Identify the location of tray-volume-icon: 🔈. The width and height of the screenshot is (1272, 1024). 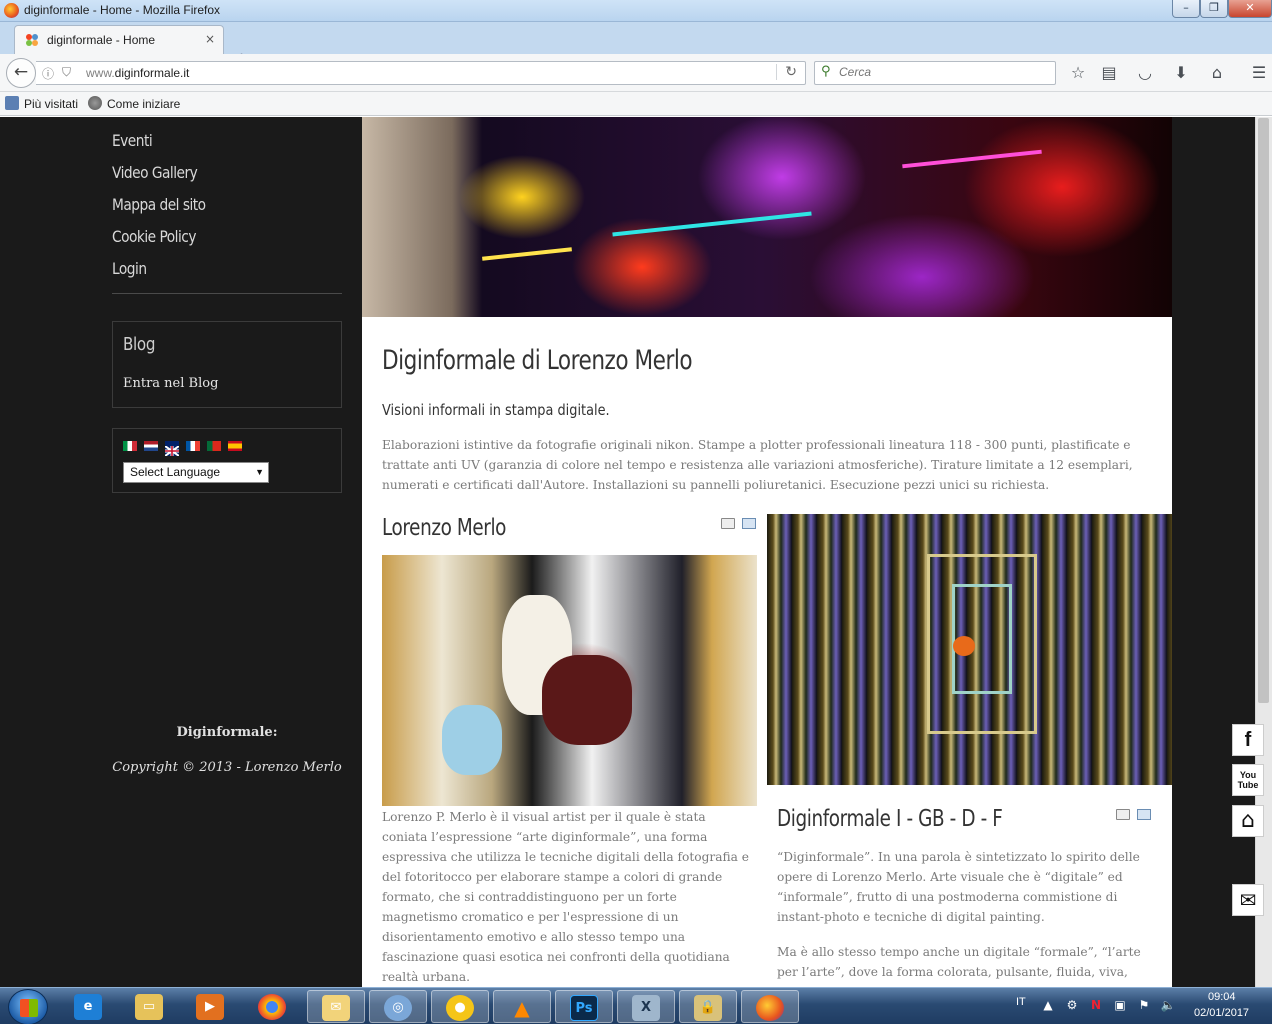
(1168, 1005).